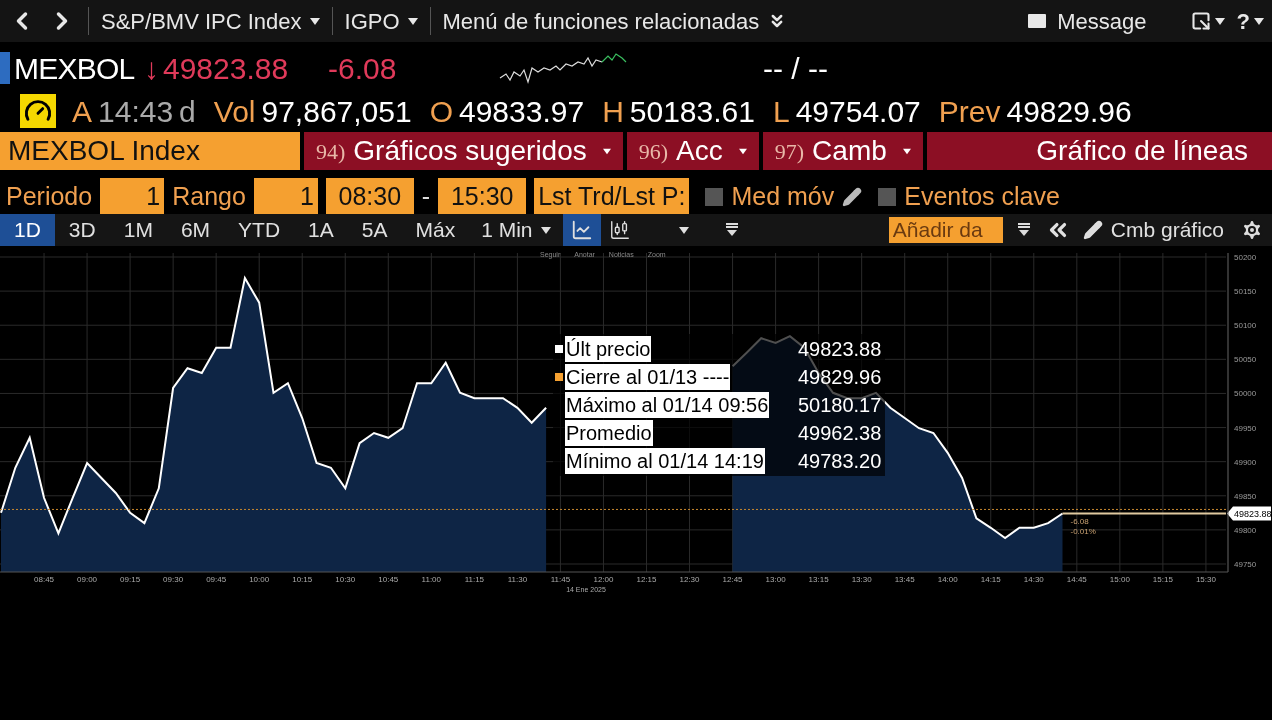  I want to click on x-axis-label: 13:30, so click(861, 579).